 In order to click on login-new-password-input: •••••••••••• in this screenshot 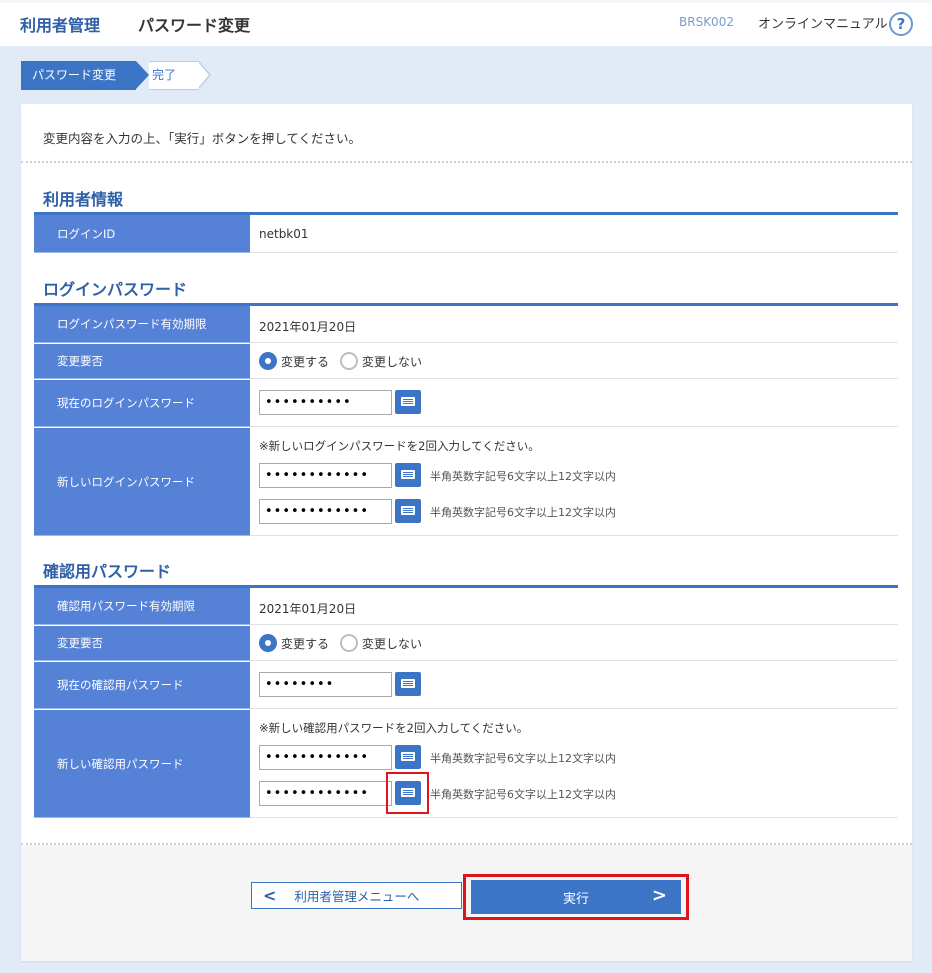, I will do `click(325, 475)`.